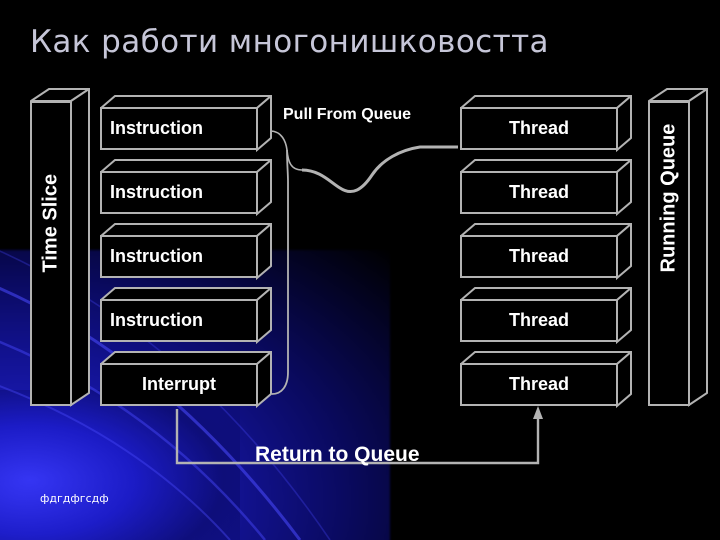 The image size is (720, 540). What do you see at coordinates (347, 114) in the screenshot?
I see `pull-from-queue-label: Pull From Queue` at bounding box center [347, 114].